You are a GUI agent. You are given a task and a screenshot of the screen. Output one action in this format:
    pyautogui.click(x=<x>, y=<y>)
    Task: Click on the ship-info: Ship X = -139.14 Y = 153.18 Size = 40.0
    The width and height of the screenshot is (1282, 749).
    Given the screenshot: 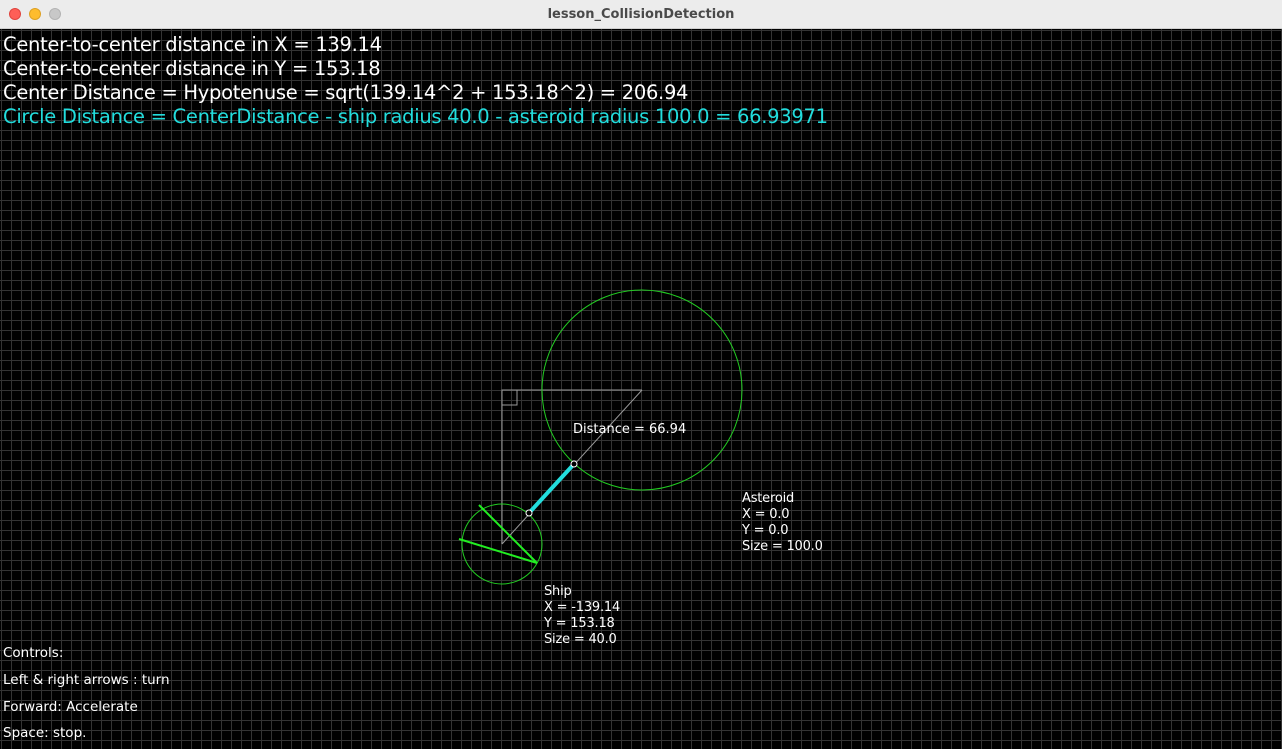 What is the action you would take?
    pyautogui.click(x=582, y=616)
    